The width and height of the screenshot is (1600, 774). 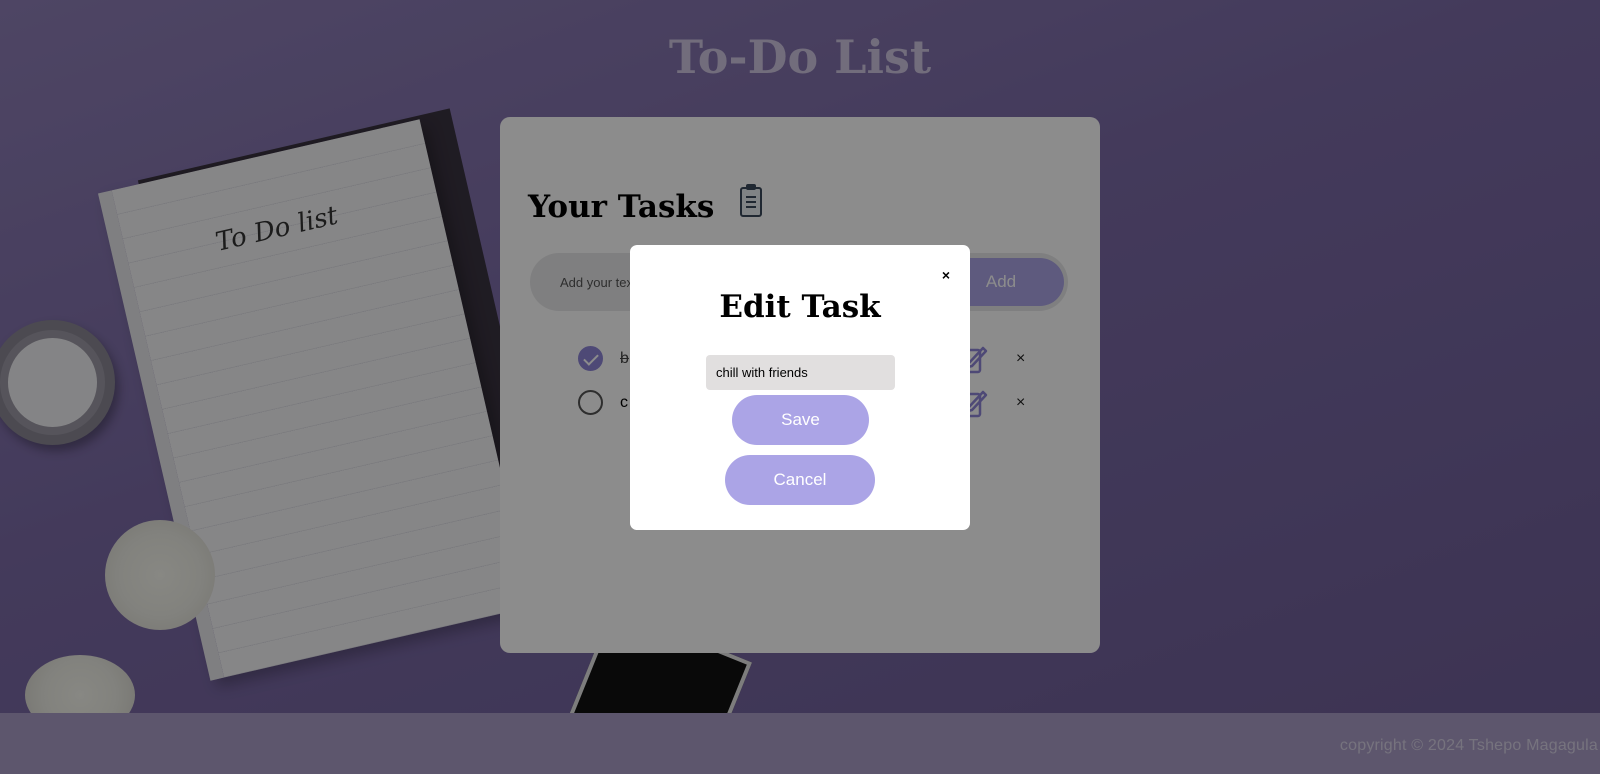 I want to click on cancel-button: Cancel, so click(x=800, y=480).